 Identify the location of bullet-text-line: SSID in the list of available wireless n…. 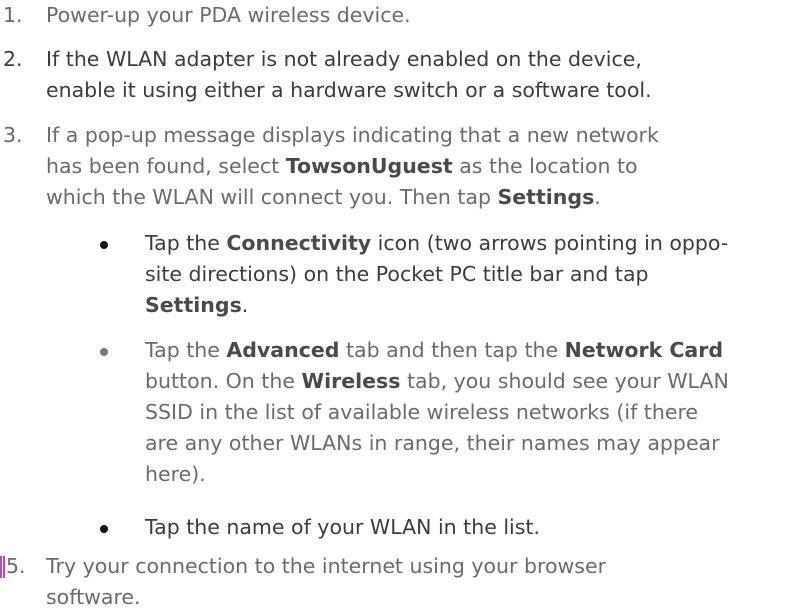
(422, 412).